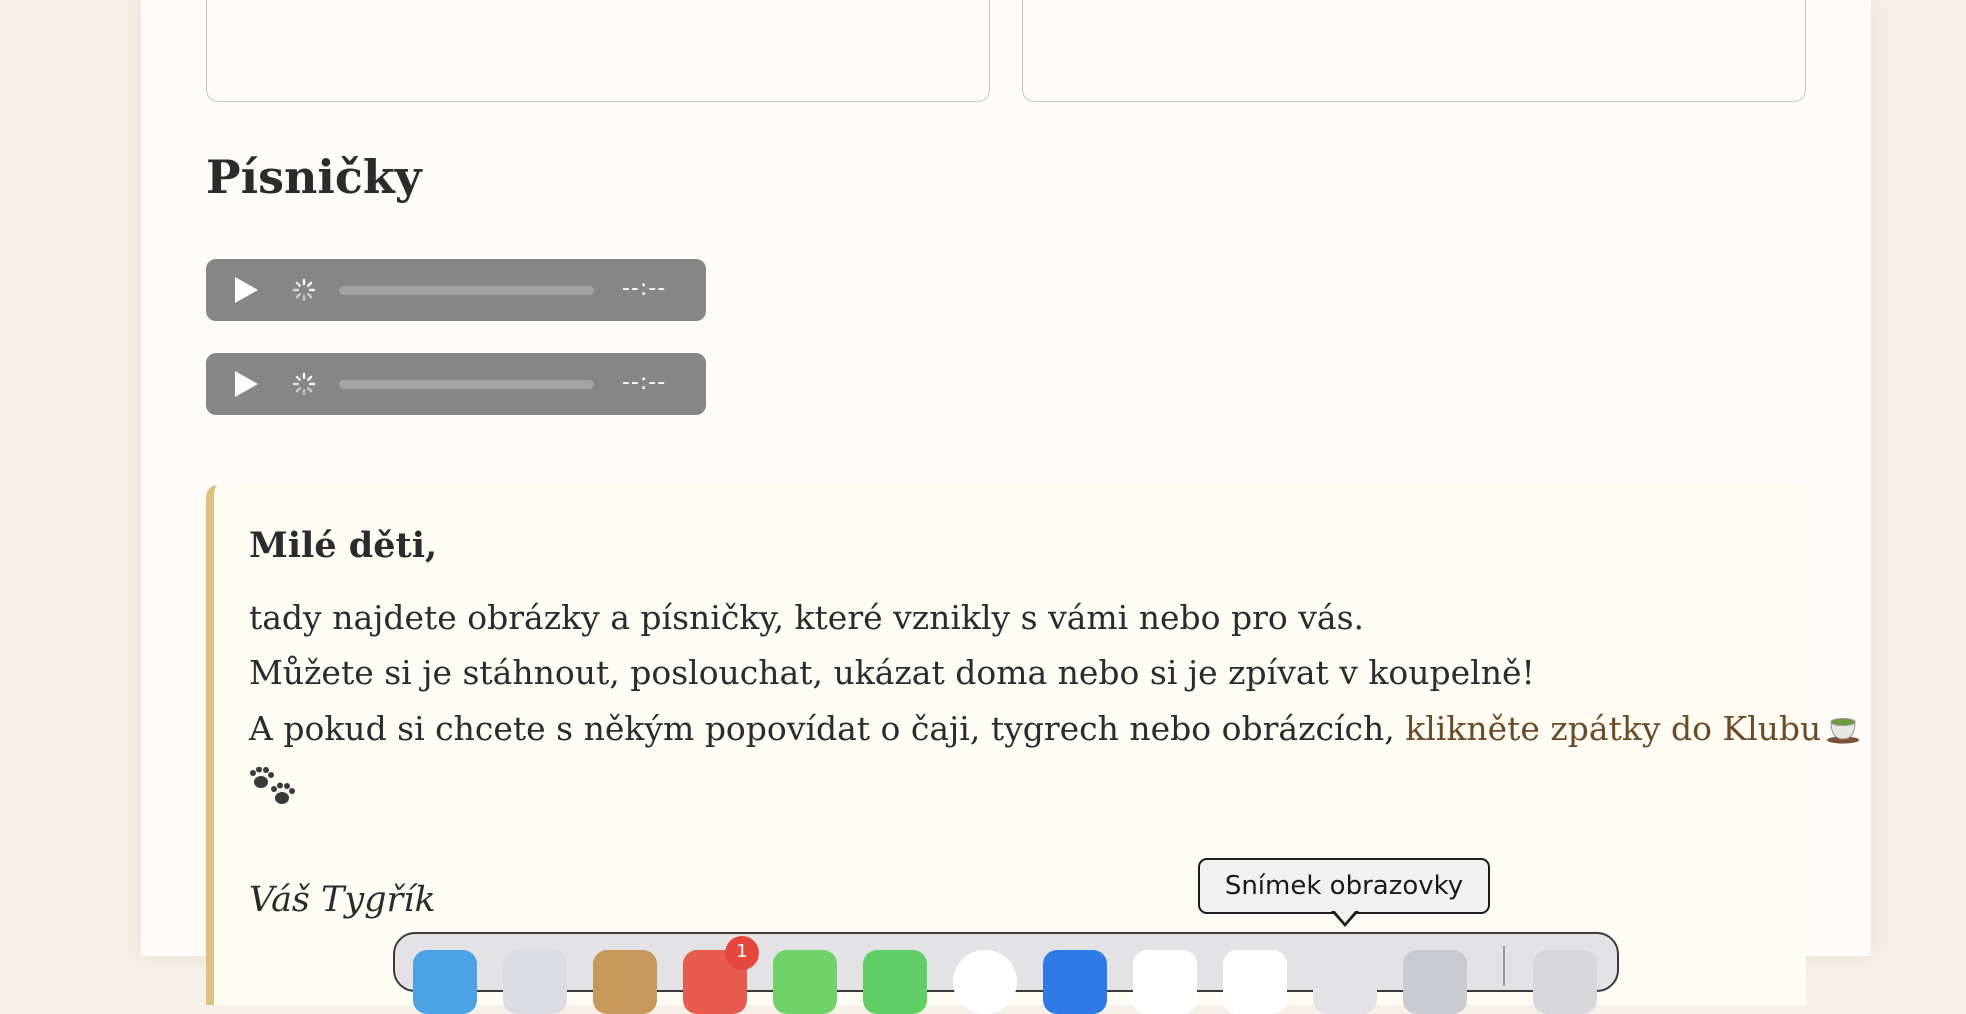  What do you see at coordinates (342, 900) in the screenshot?
I see `letter-signature: Váš Tygřík` at bounding box center [342, 900].